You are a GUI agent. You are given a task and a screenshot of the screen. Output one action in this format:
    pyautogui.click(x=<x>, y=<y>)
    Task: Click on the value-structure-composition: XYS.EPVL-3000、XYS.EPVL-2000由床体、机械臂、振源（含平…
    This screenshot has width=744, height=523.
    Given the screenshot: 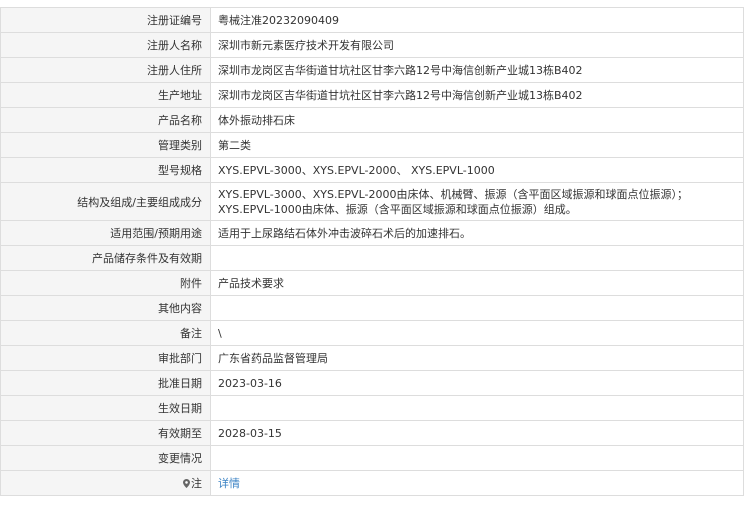 What is the action you would take?
    pyautogui.click(x=477, y=201)
    